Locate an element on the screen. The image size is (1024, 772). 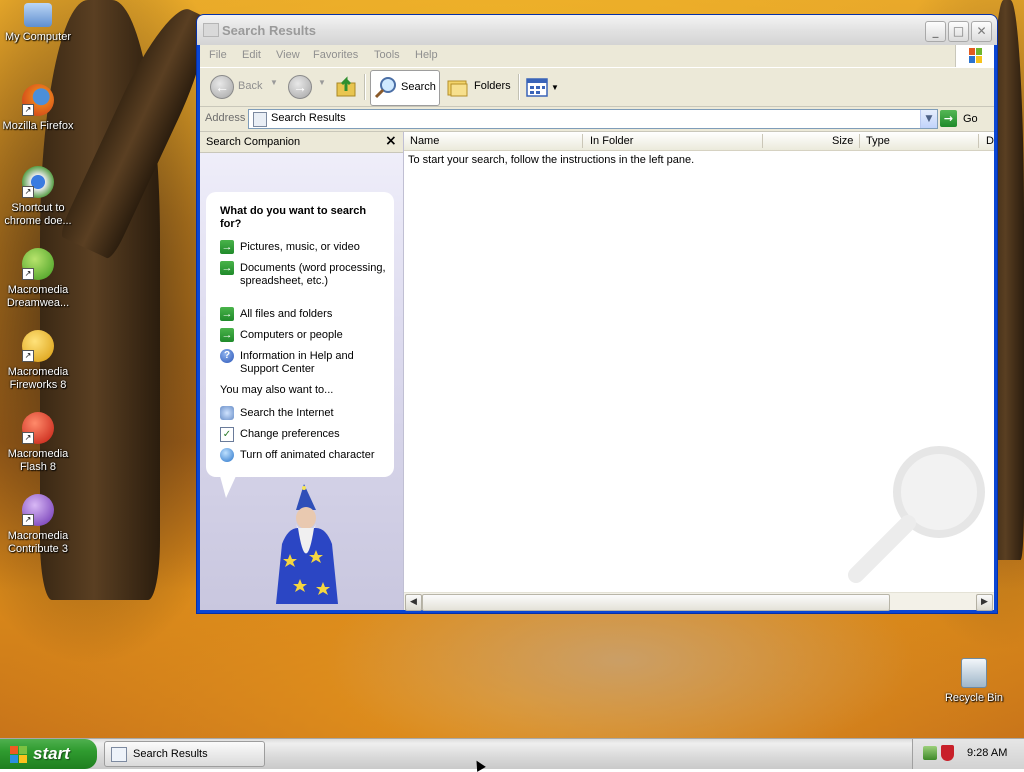
wizard-character-icon is located at coordinates (308, 546).